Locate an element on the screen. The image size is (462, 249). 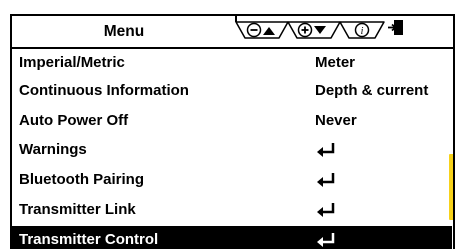
info-icon: i is located at coordinates (362, 30).